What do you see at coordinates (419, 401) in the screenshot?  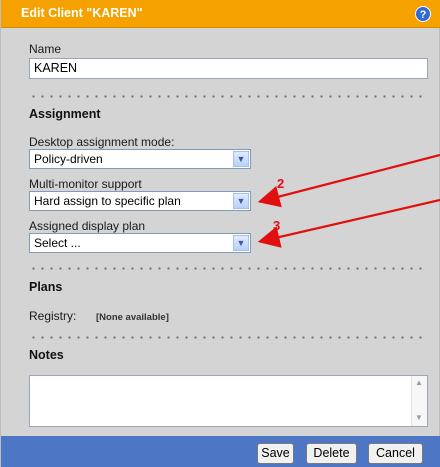 I see `notes-scrollbar: ▲ ▼` at bounding box center [419, 401].